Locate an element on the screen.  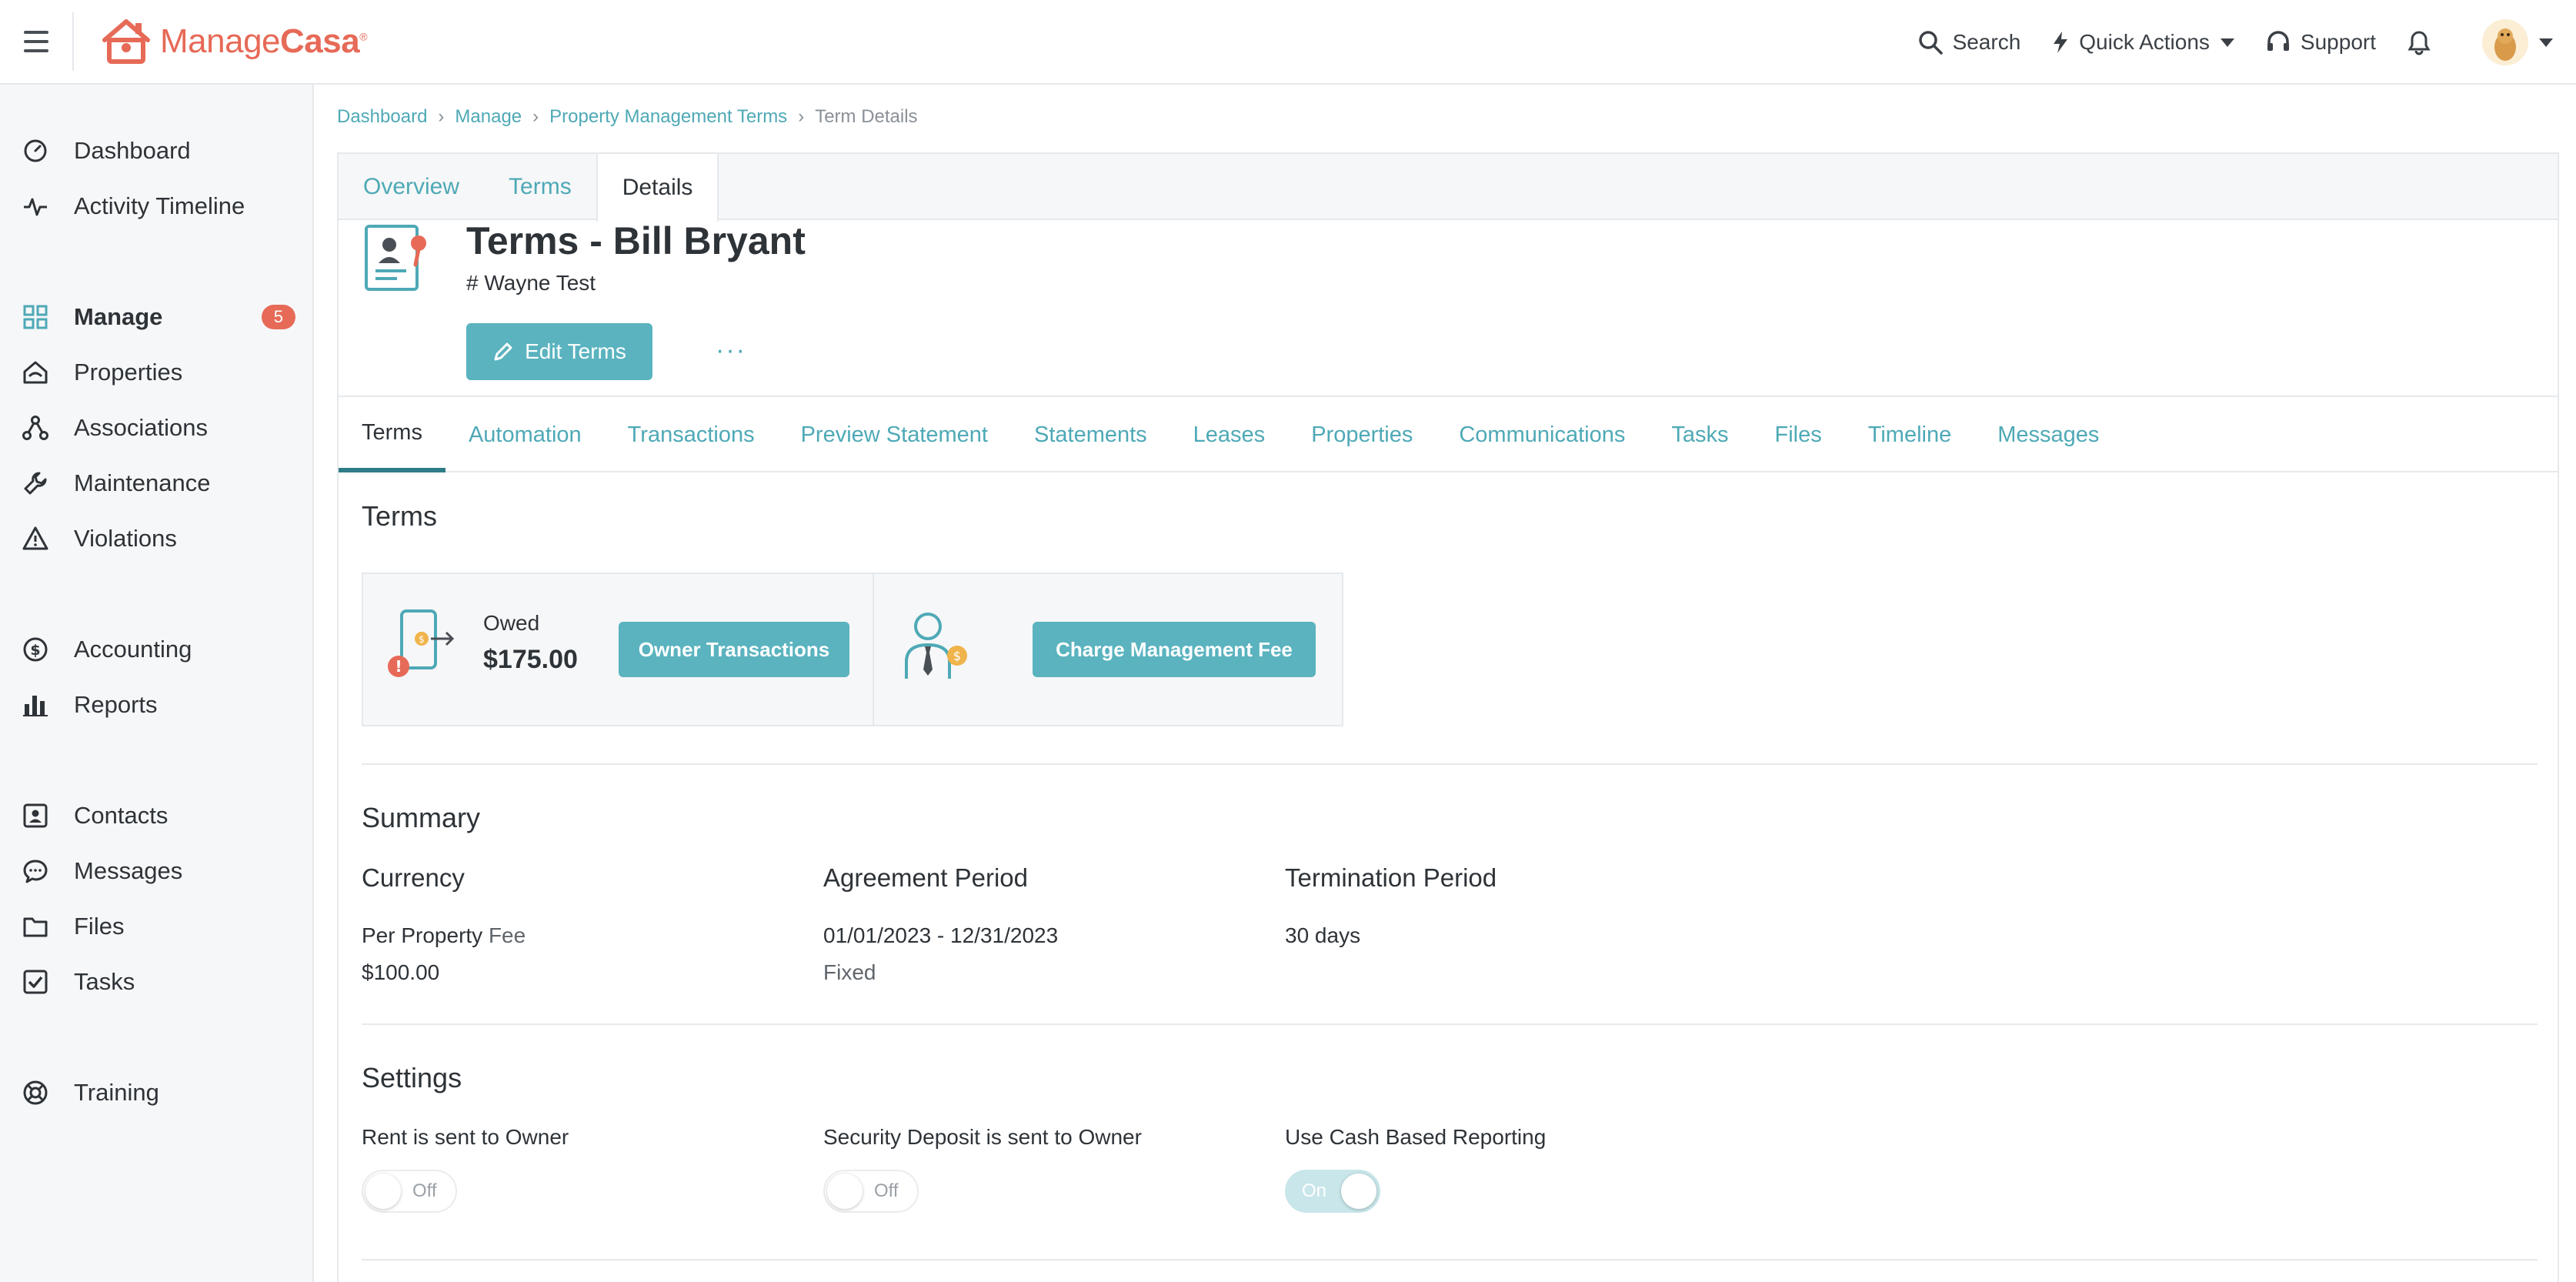
sidebar-item-manage: Manage 5 is located at coordinates (156, 317).